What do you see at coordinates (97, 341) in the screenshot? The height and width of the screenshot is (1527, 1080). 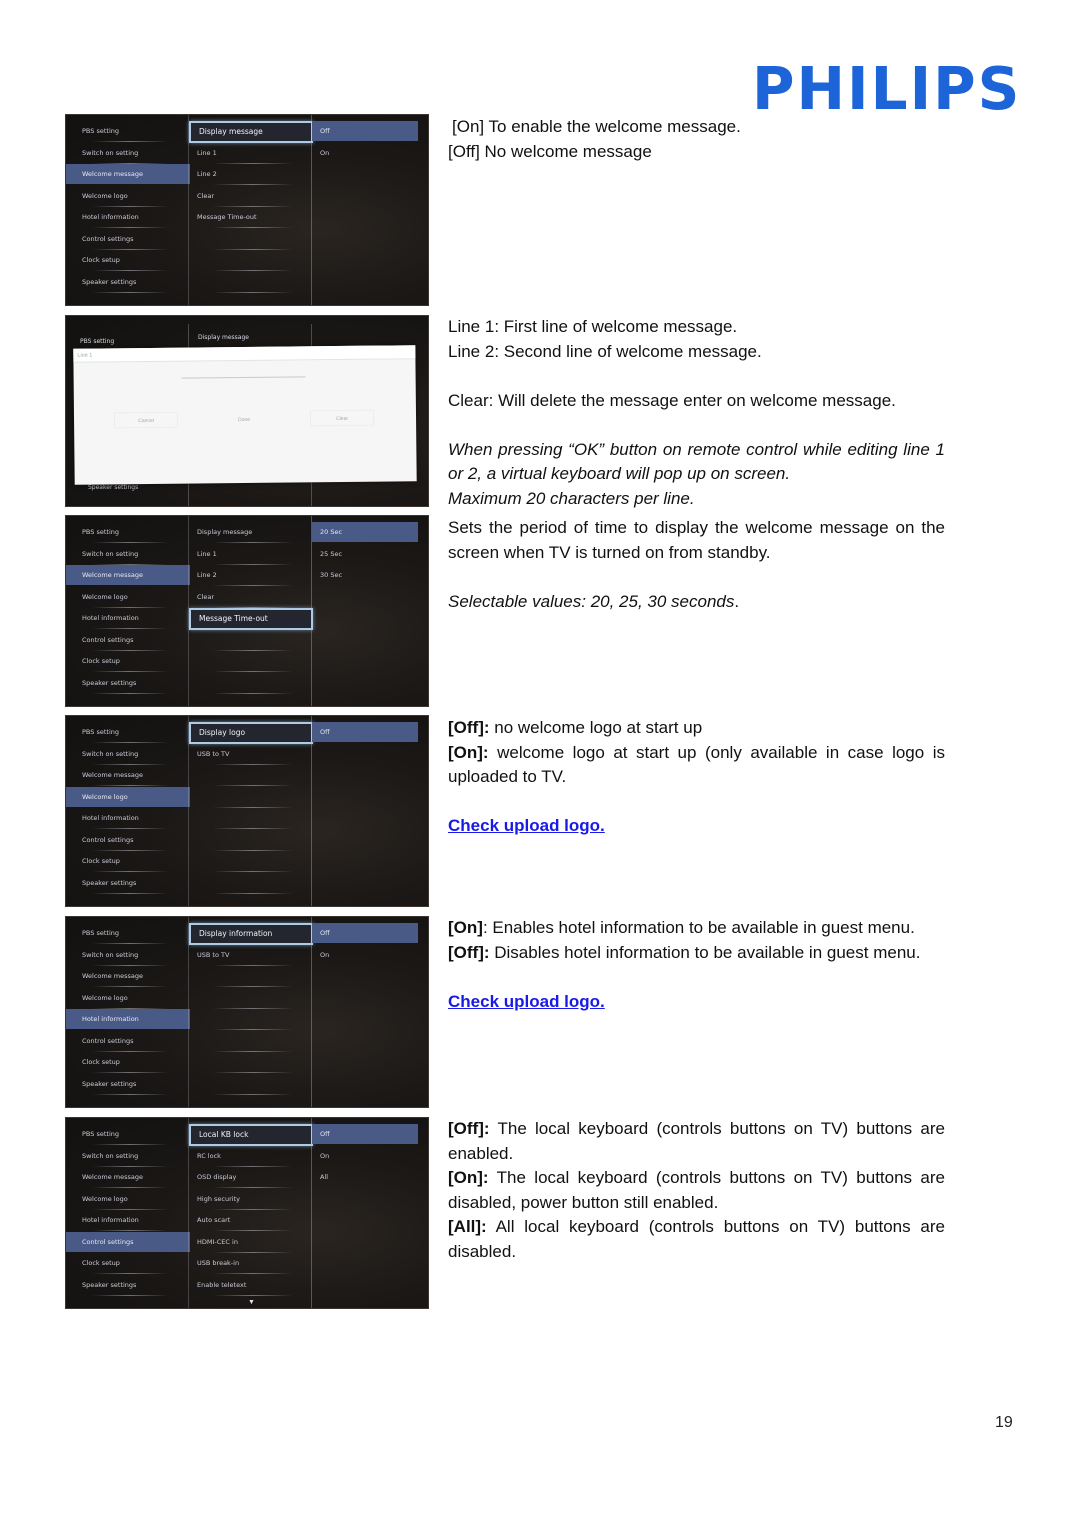 I see `menu-label: PBS setting` at bounding box center [97, 341].